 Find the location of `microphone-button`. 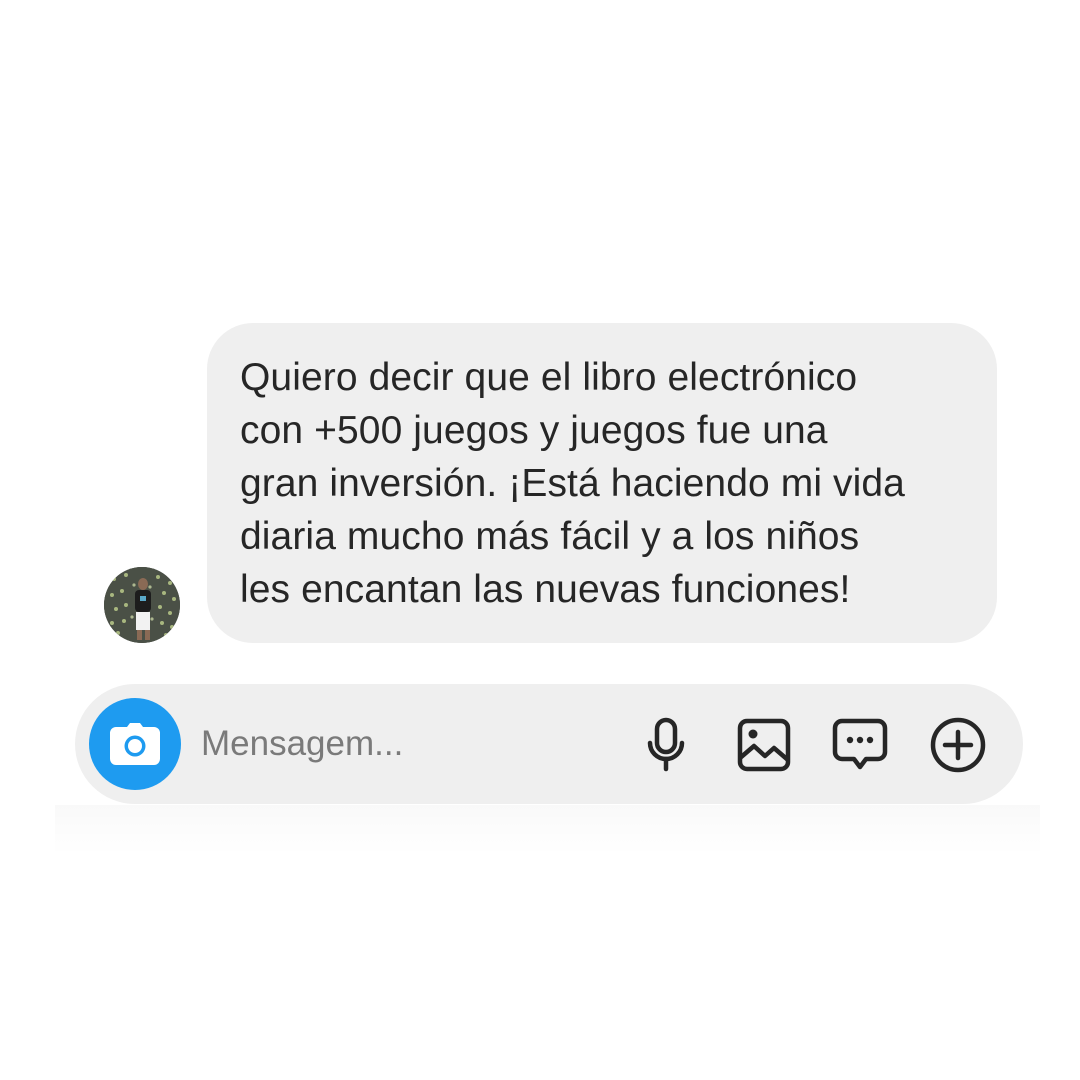

microphone-button is located at coordinates (666, 745).